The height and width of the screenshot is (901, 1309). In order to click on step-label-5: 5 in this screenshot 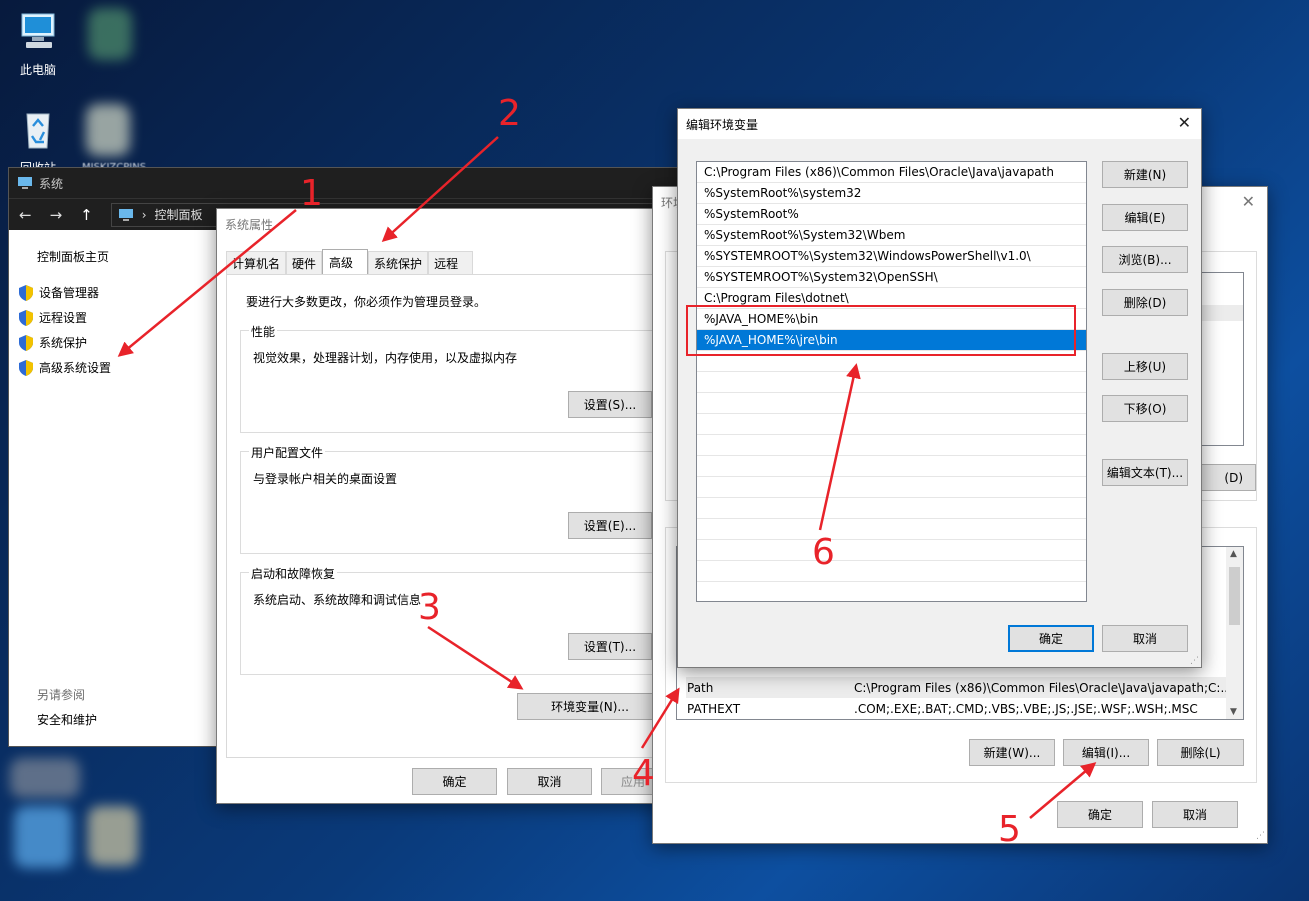, I will do `click(1009, 829)`.